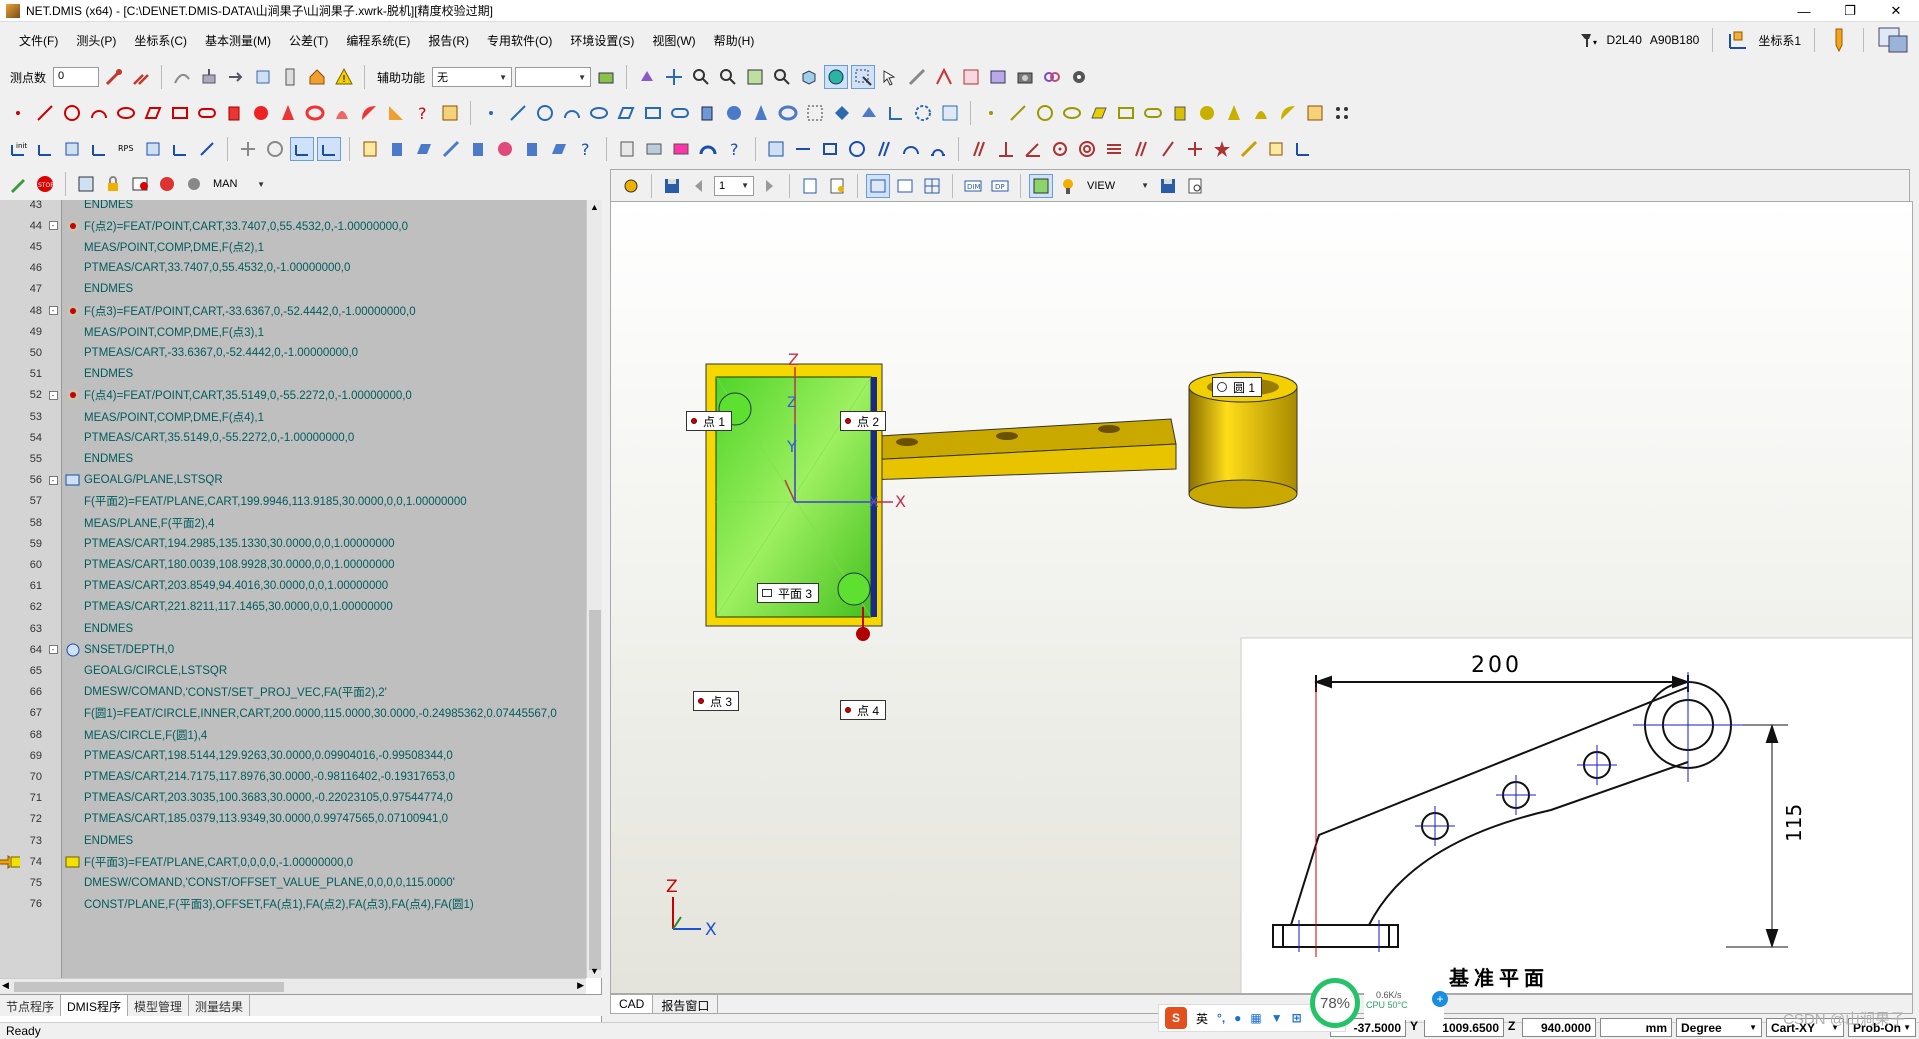  What do you see at coordinates (761, 113) in the screenshot?
I see `construct-cone-icon` at bounding box center [761, 113].